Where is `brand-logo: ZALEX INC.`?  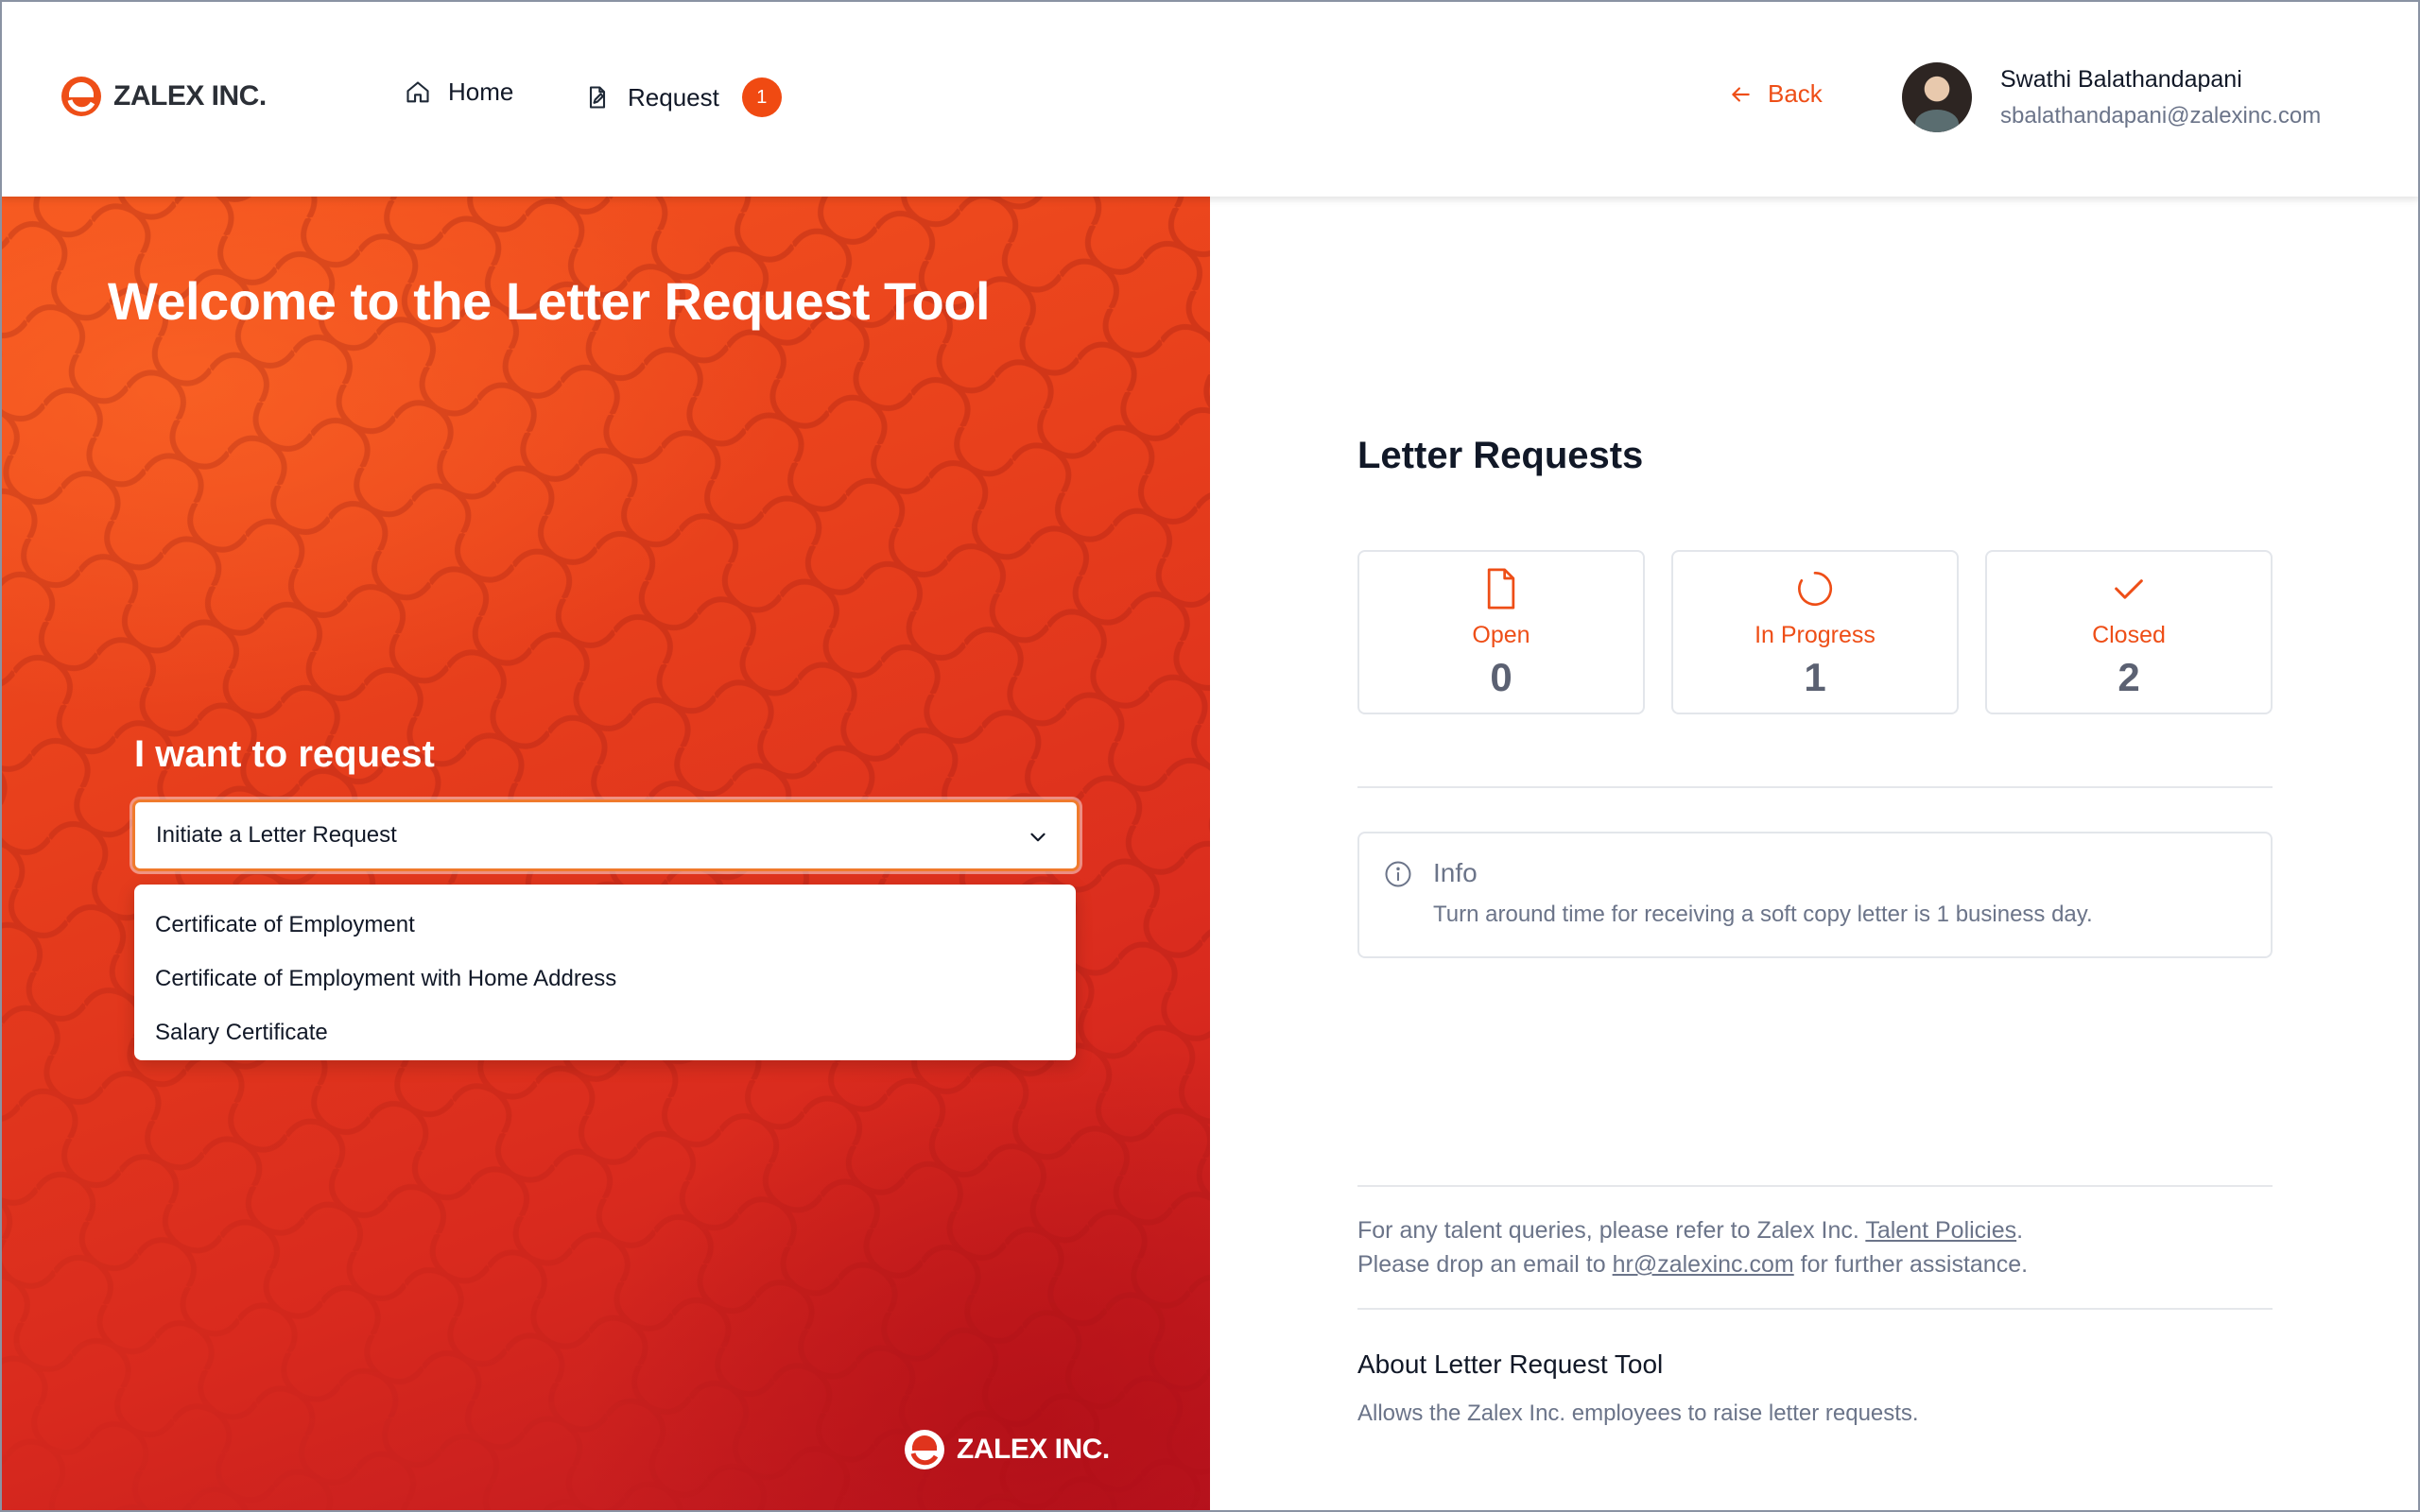
brand-logo: ZALEX INC. is located at coordinates (163, 96).